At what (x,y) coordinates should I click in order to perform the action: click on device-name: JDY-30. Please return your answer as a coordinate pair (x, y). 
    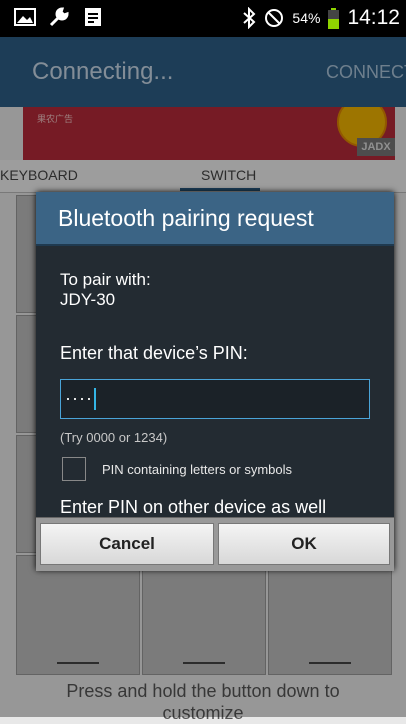
    Looking at the image, I should click on (88, 299).